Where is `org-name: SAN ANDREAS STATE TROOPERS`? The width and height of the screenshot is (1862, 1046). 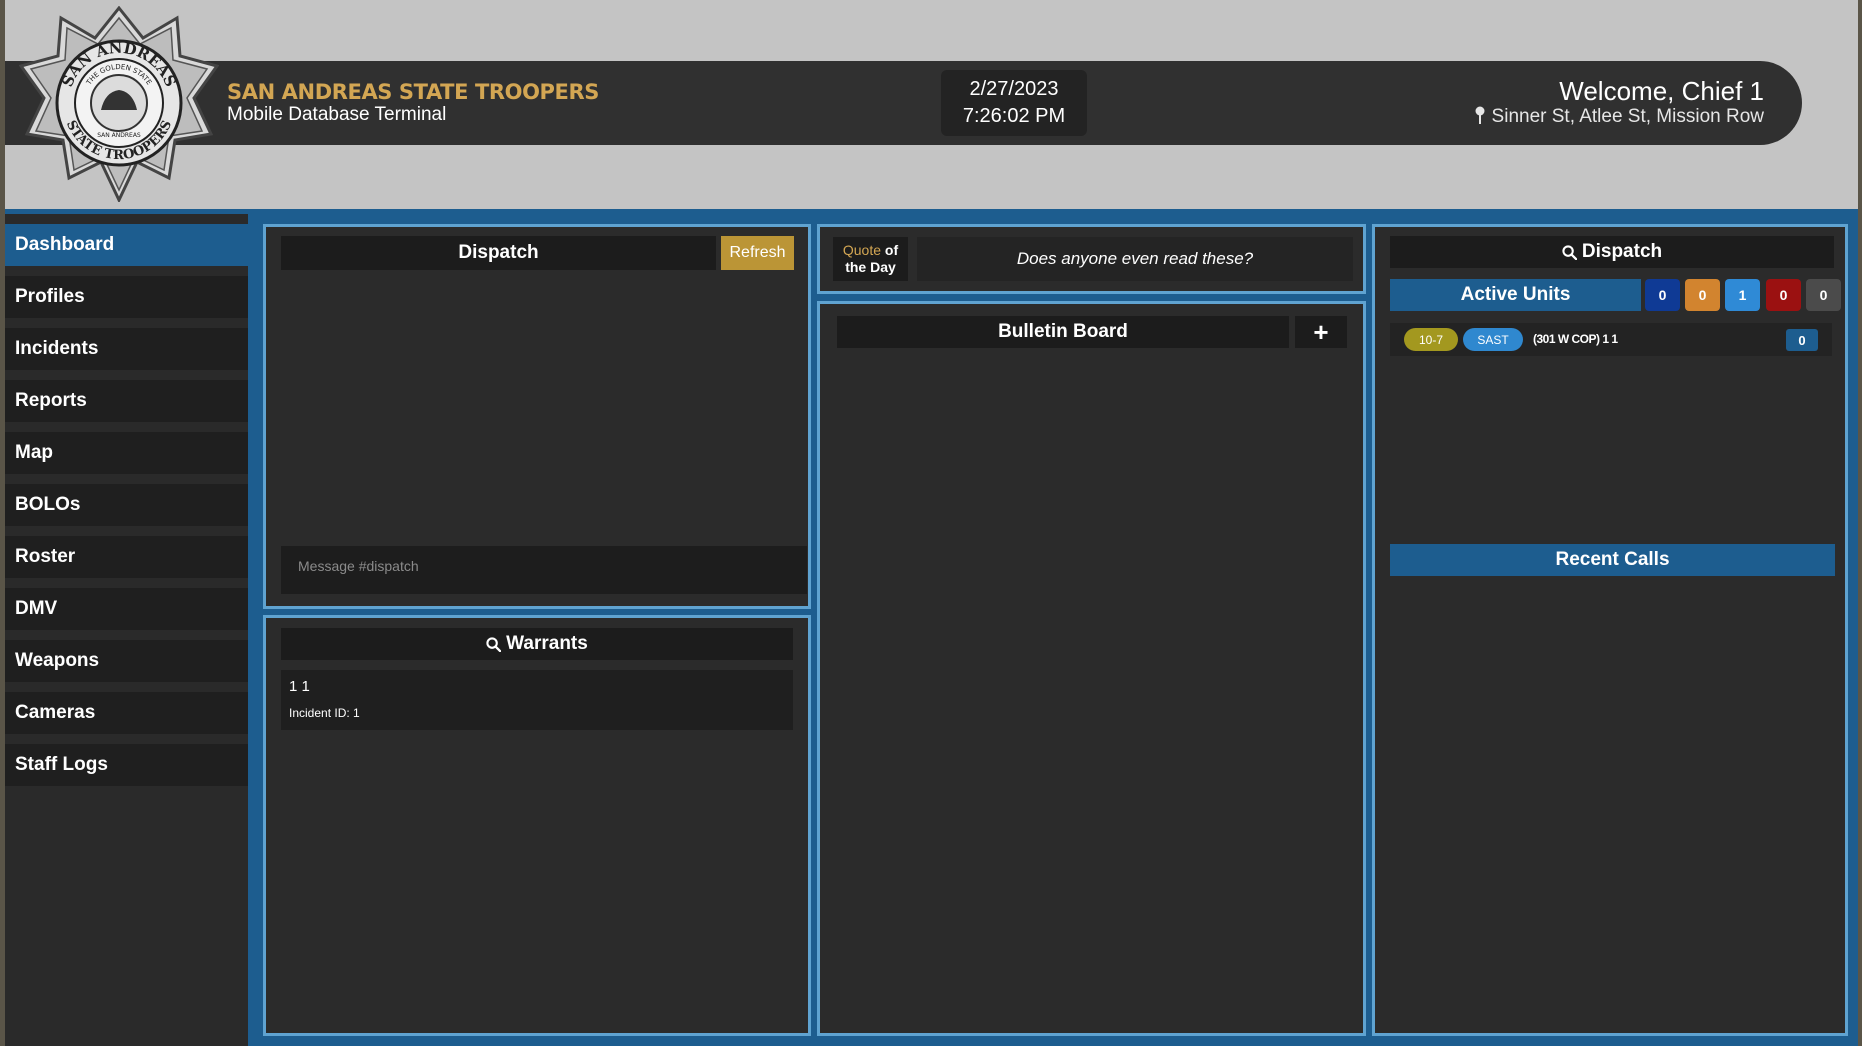
org-name: SAN ANDREAS STATE TROOPERS is located at coordinates (413, 92).